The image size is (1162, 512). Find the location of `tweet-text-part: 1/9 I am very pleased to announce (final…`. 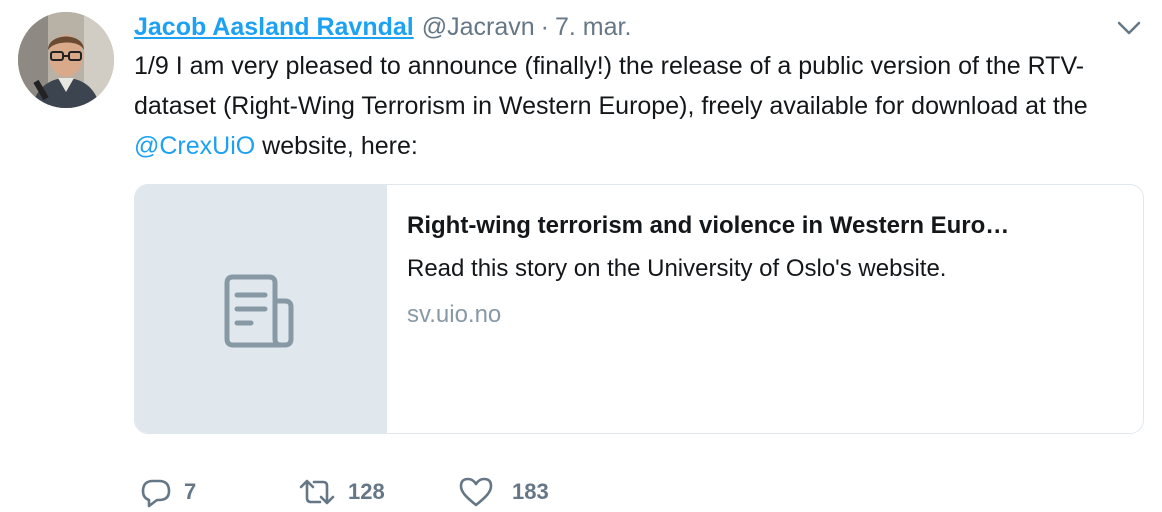

tweet-text-part: 1/9 I am very pleased to announce (final… is located at coordinates (611, 86).